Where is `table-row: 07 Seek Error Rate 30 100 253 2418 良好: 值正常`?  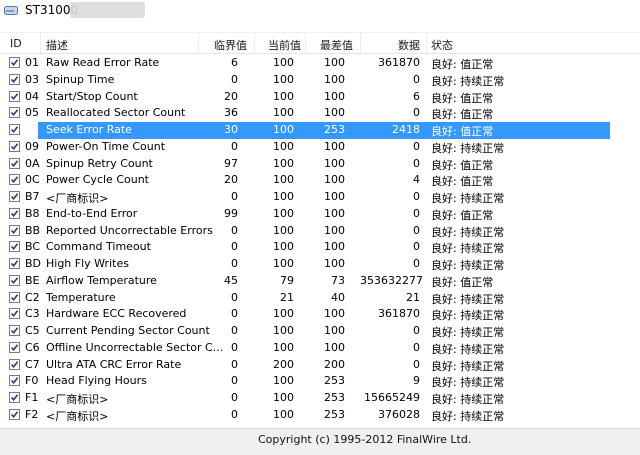
table-row: 07 Seek Error Rate 30 100 253 2418 良好: 值正常 is located at coordinates (309, 130).